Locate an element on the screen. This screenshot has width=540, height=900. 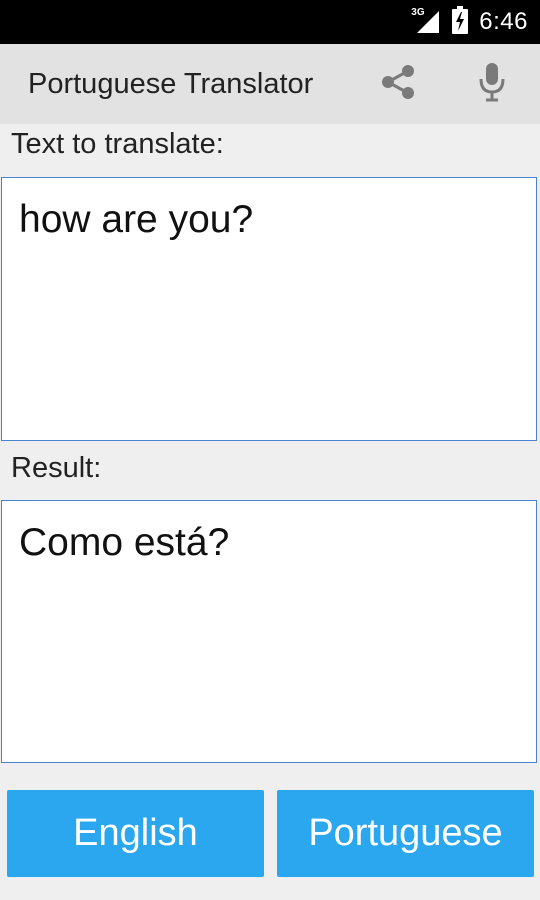
target-language-button: Portuguese is located at coordinates (405, 833).